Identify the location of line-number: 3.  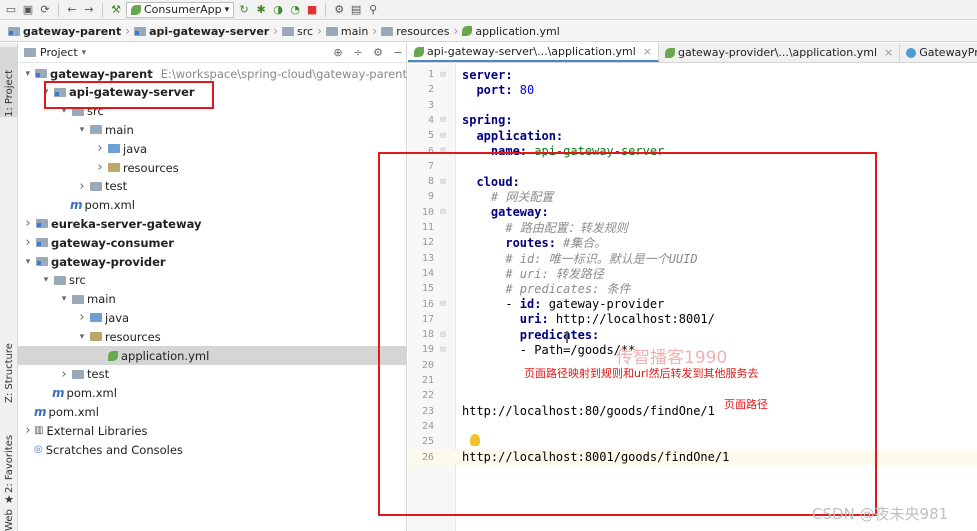
(430, 105).